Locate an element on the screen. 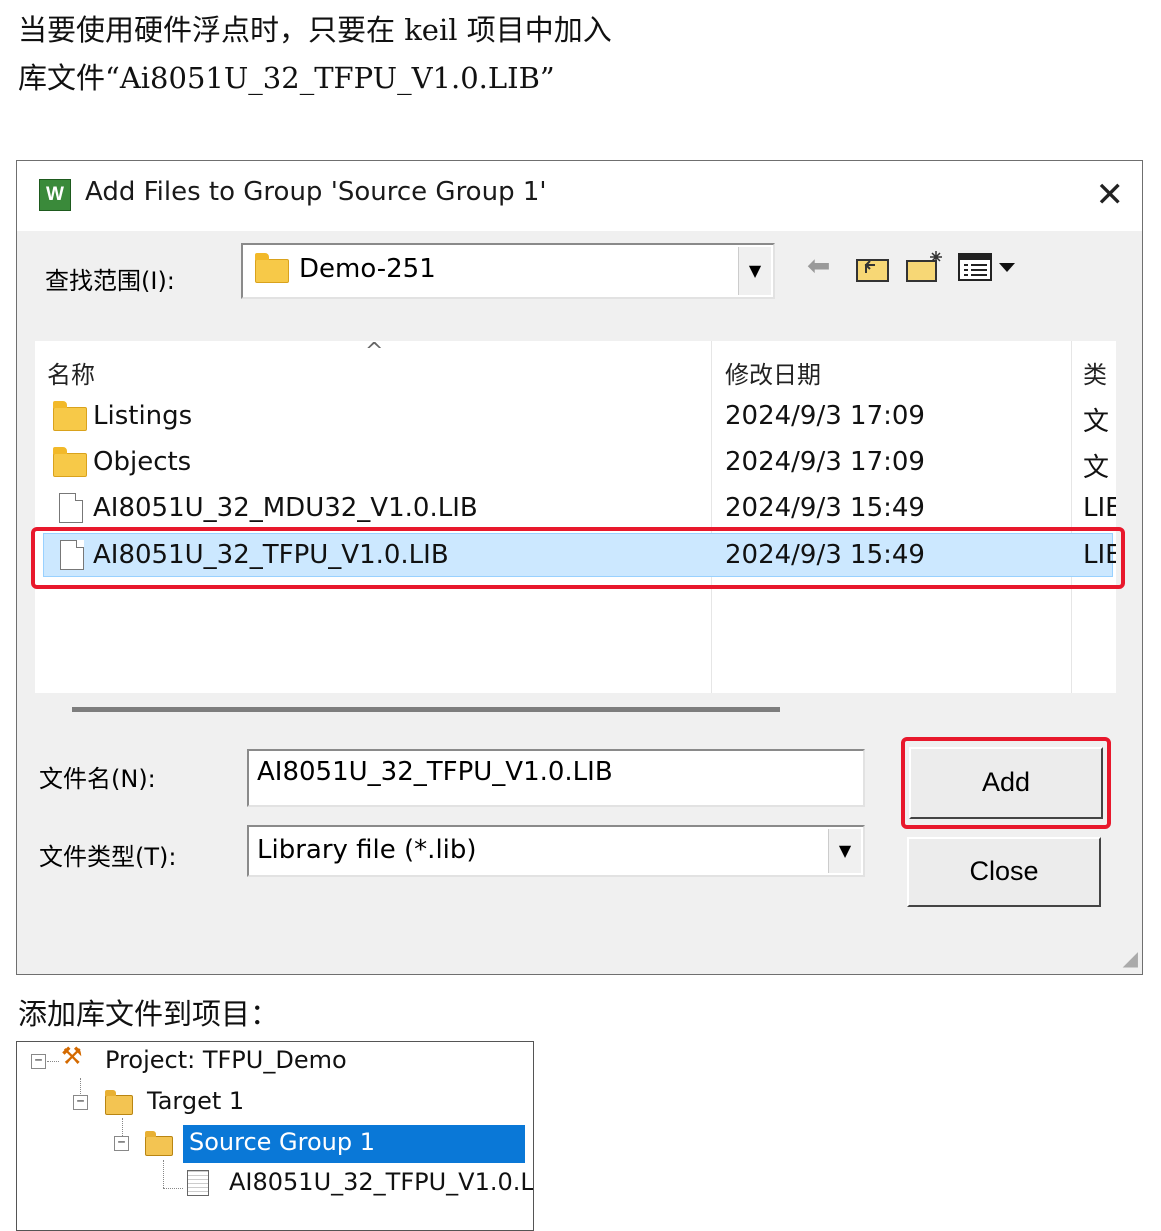 The image size is (1161, 1231). file-row-objects: Objects 2024/9/3 17:09 文 is located at coordinates (575, 463).